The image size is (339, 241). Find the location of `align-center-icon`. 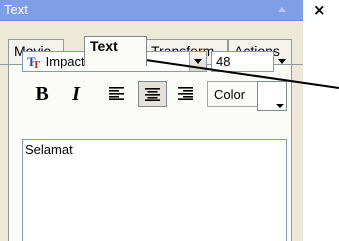

align-center-icon is located at coordinates (152, 94).